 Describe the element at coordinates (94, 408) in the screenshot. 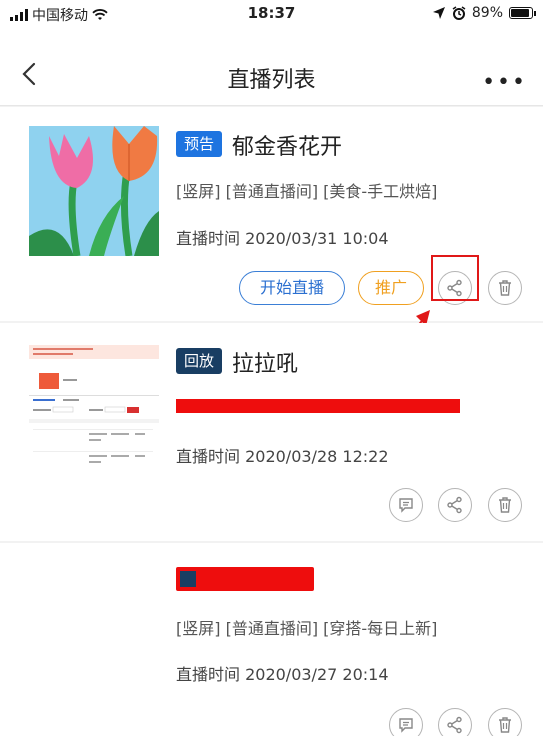

I see `screenshot-thumbnail` at that location.